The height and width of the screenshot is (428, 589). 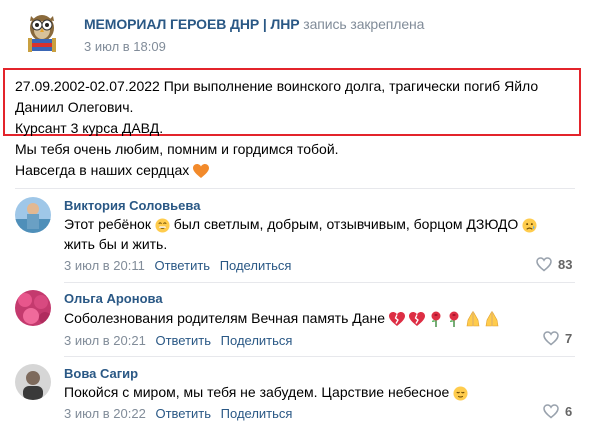 What do you see at coordinates (104, 265) in the screenshot?
I see `comment-time: 3 июл в 20:11` at bounding box center [104, 265].